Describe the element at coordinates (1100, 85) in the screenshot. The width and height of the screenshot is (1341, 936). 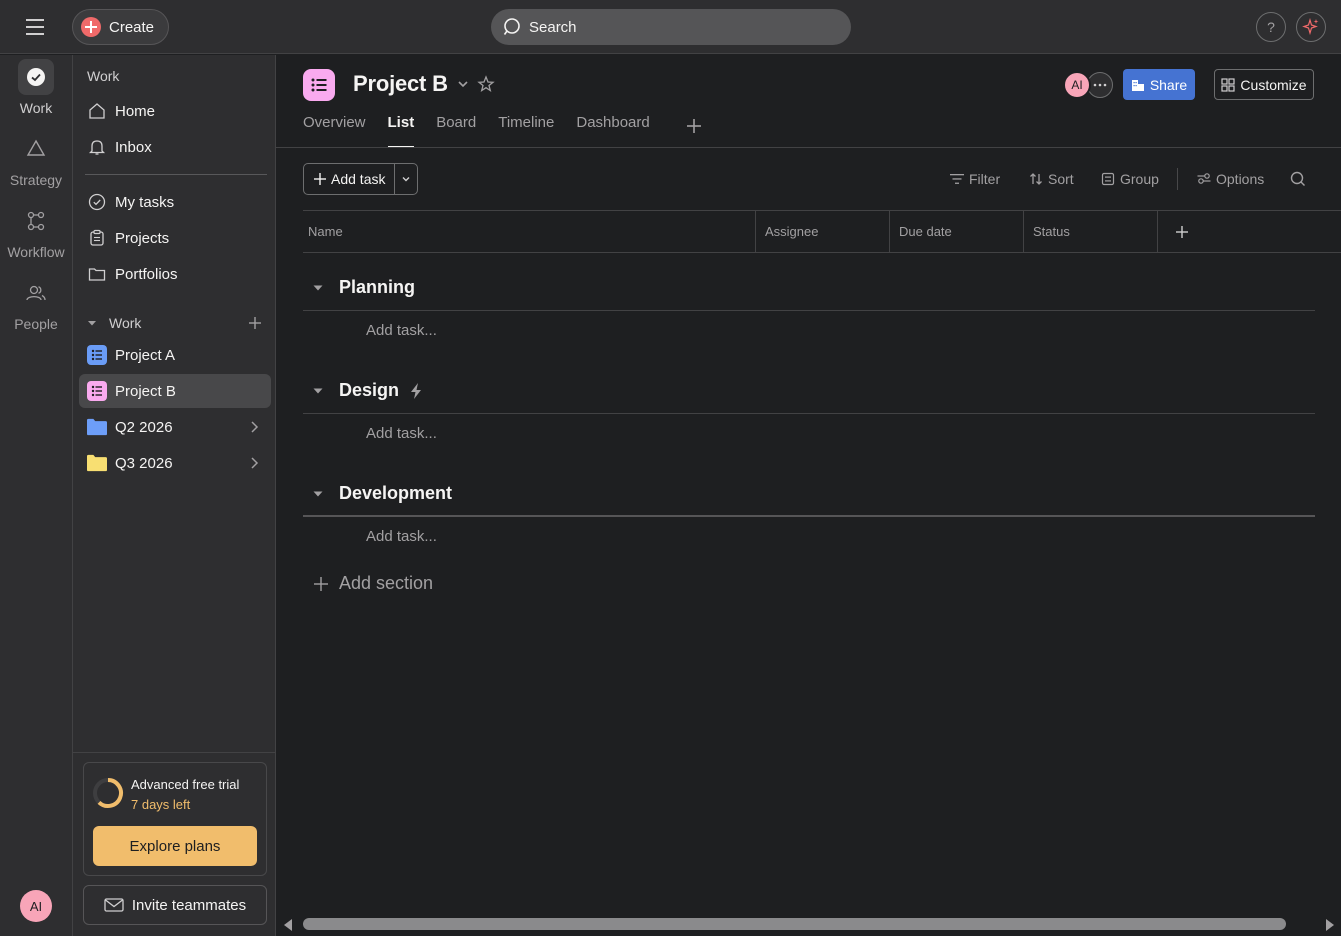
I see `ellipsis-icon` at that location.